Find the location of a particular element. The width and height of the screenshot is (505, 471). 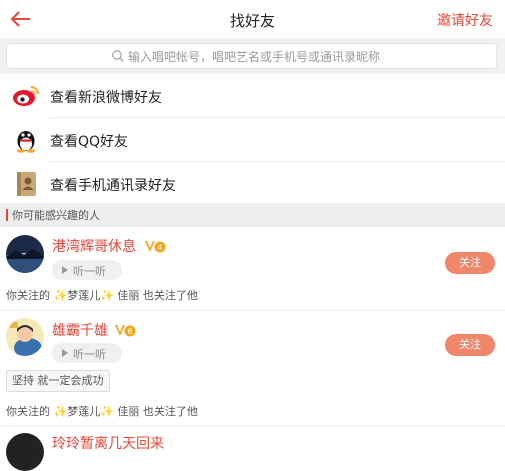

section-header: 你可能感兴趣的人 is located at coordinates (252, 215).